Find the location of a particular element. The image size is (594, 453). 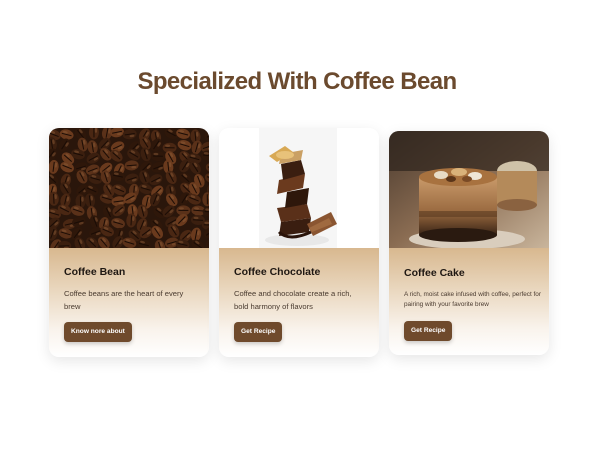

card-title: Coffee Bean is located at coordinates (95, 272).